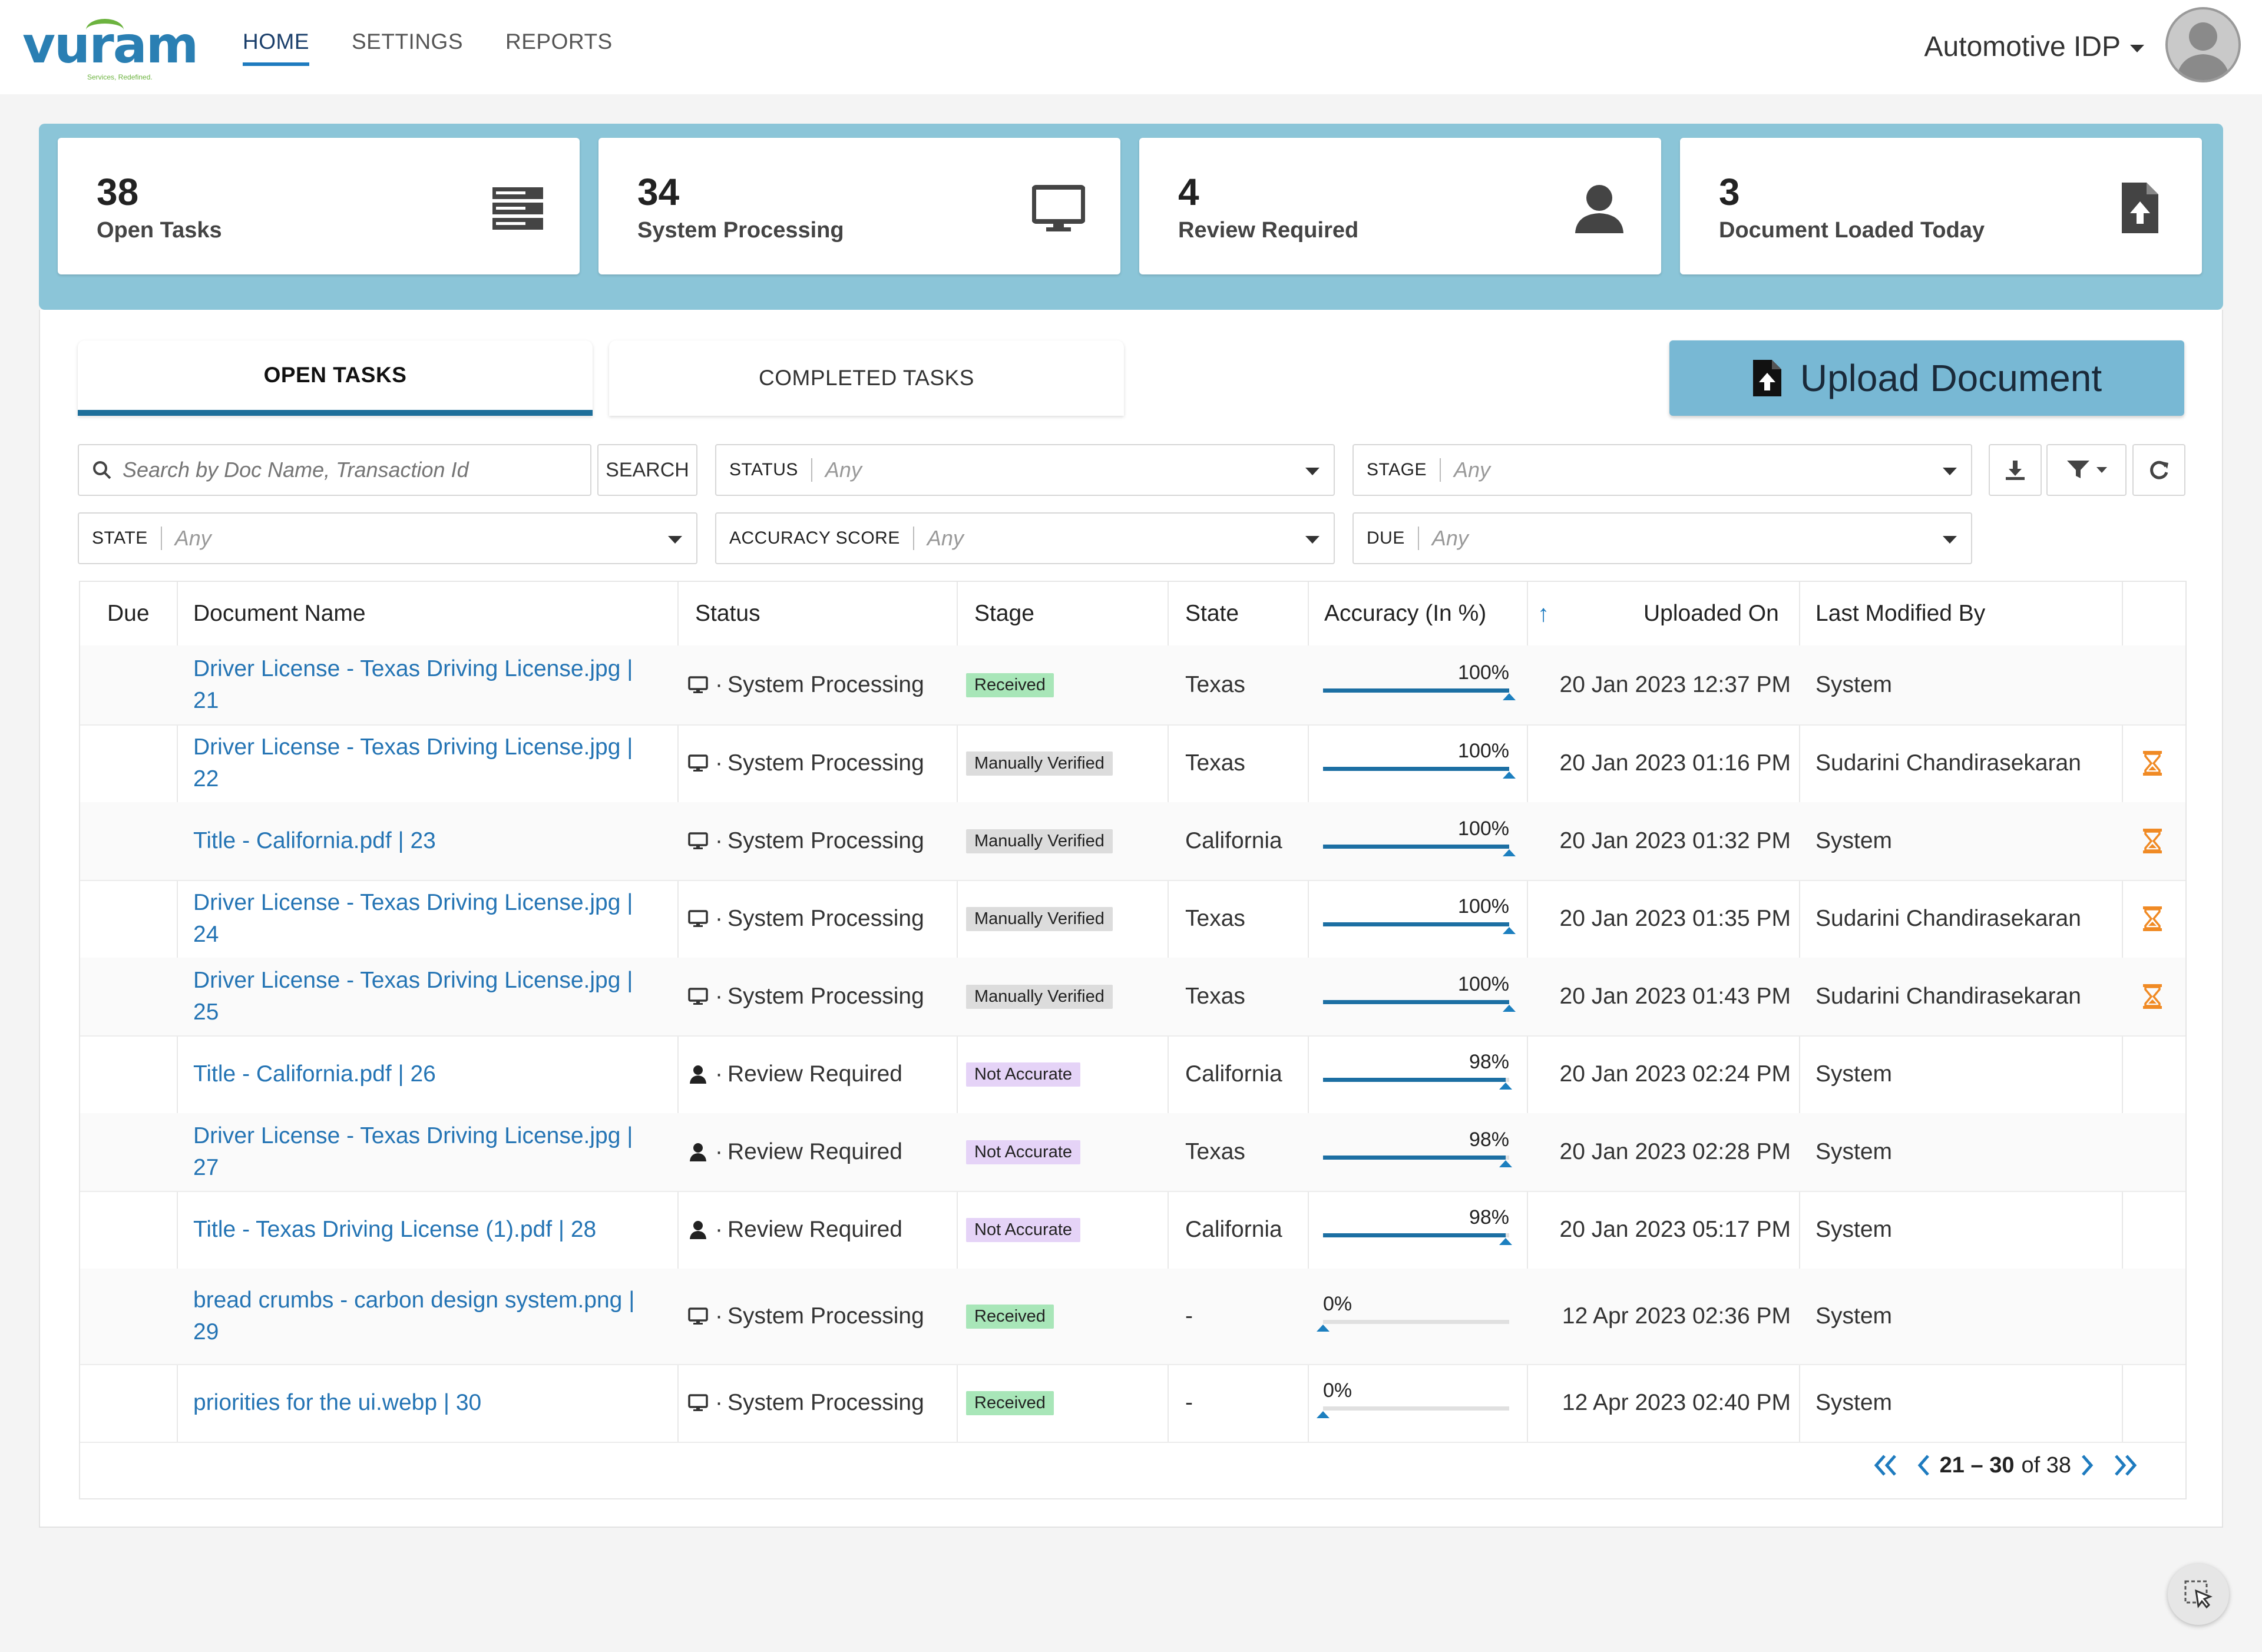 The height and width of the screenshot is (1652, 2262). Describe the element at coordinates (1419, 685) in the screenshot. I see `accuracy-cell: 100%` at that location.